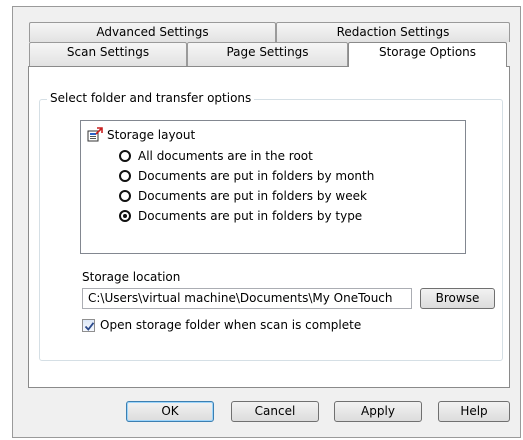 This screenshot has width=523, height=440. What do you see at coordinates (108, 54) in the screenshot?
I see `tab-scan-settings: Scan Settings` at bounding box center [108, 54].